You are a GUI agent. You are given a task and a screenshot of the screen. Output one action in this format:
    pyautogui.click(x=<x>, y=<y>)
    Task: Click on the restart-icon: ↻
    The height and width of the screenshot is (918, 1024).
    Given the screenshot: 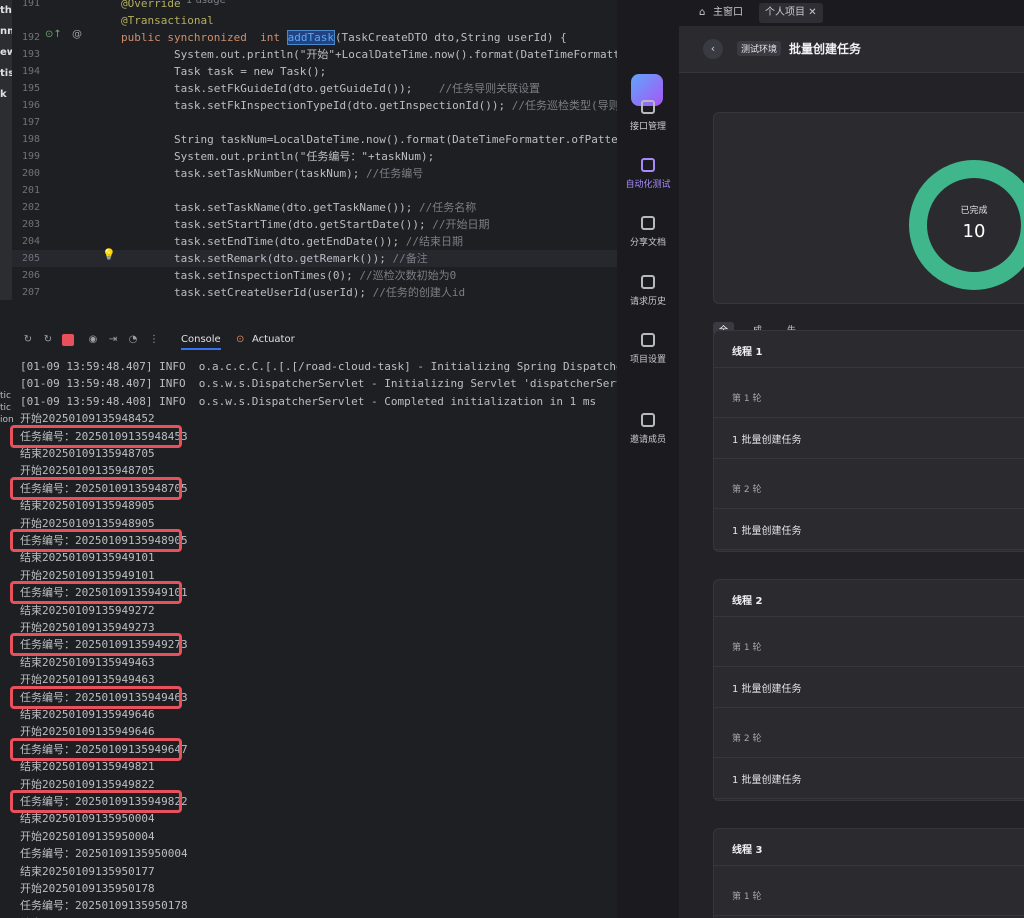 What is the action you would take?
    pyautogui.click(x=48, y=340)
    